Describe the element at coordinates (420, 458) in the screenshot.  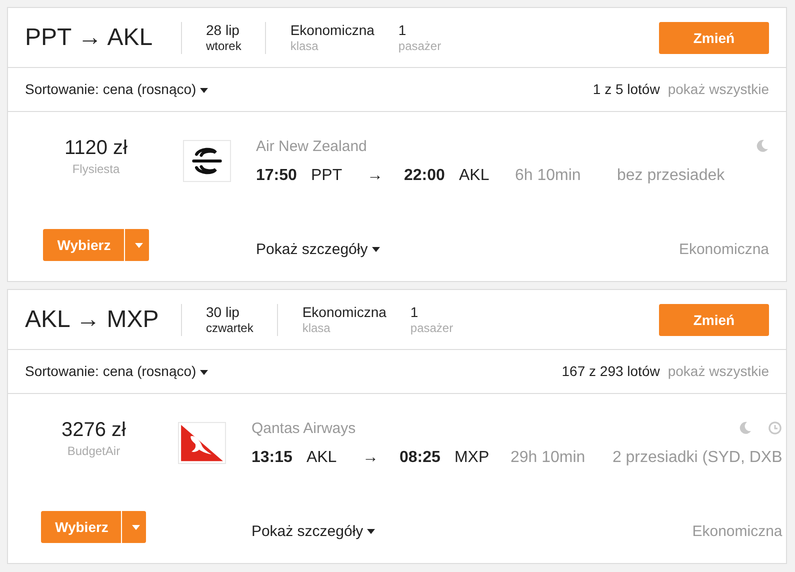
I see `arrival-time: 08:25` at that location.